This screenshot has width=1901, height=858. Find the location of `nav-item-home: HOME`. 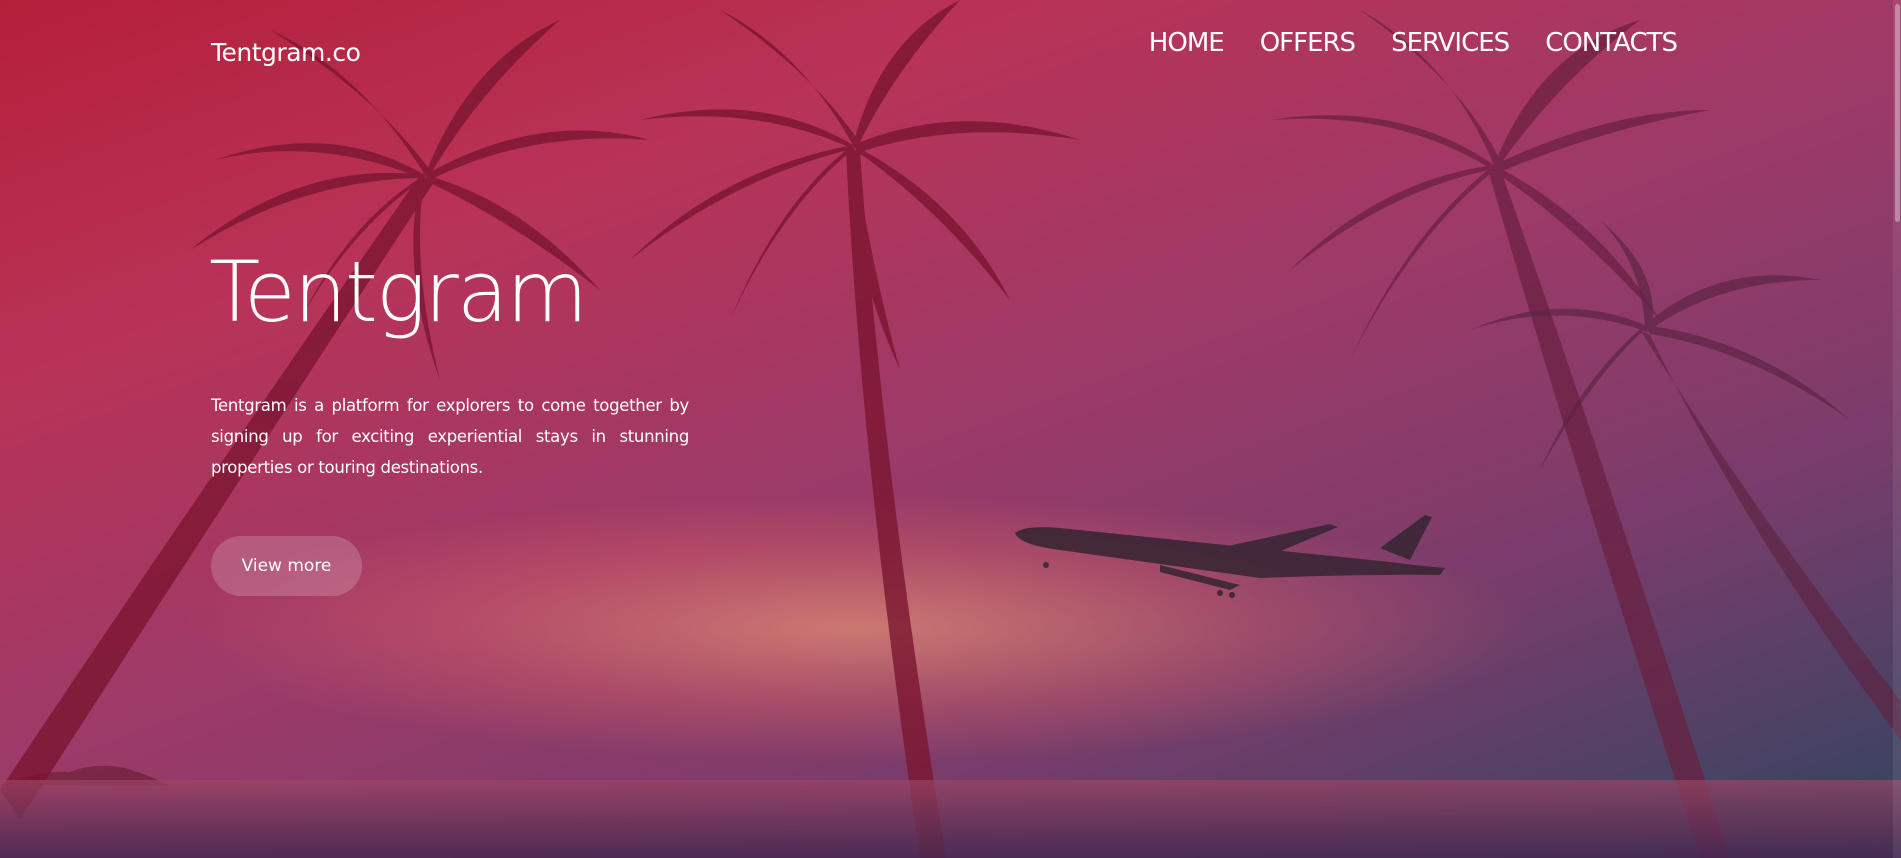

nav-item-home: HOME is located at coordinates (1187, 43).